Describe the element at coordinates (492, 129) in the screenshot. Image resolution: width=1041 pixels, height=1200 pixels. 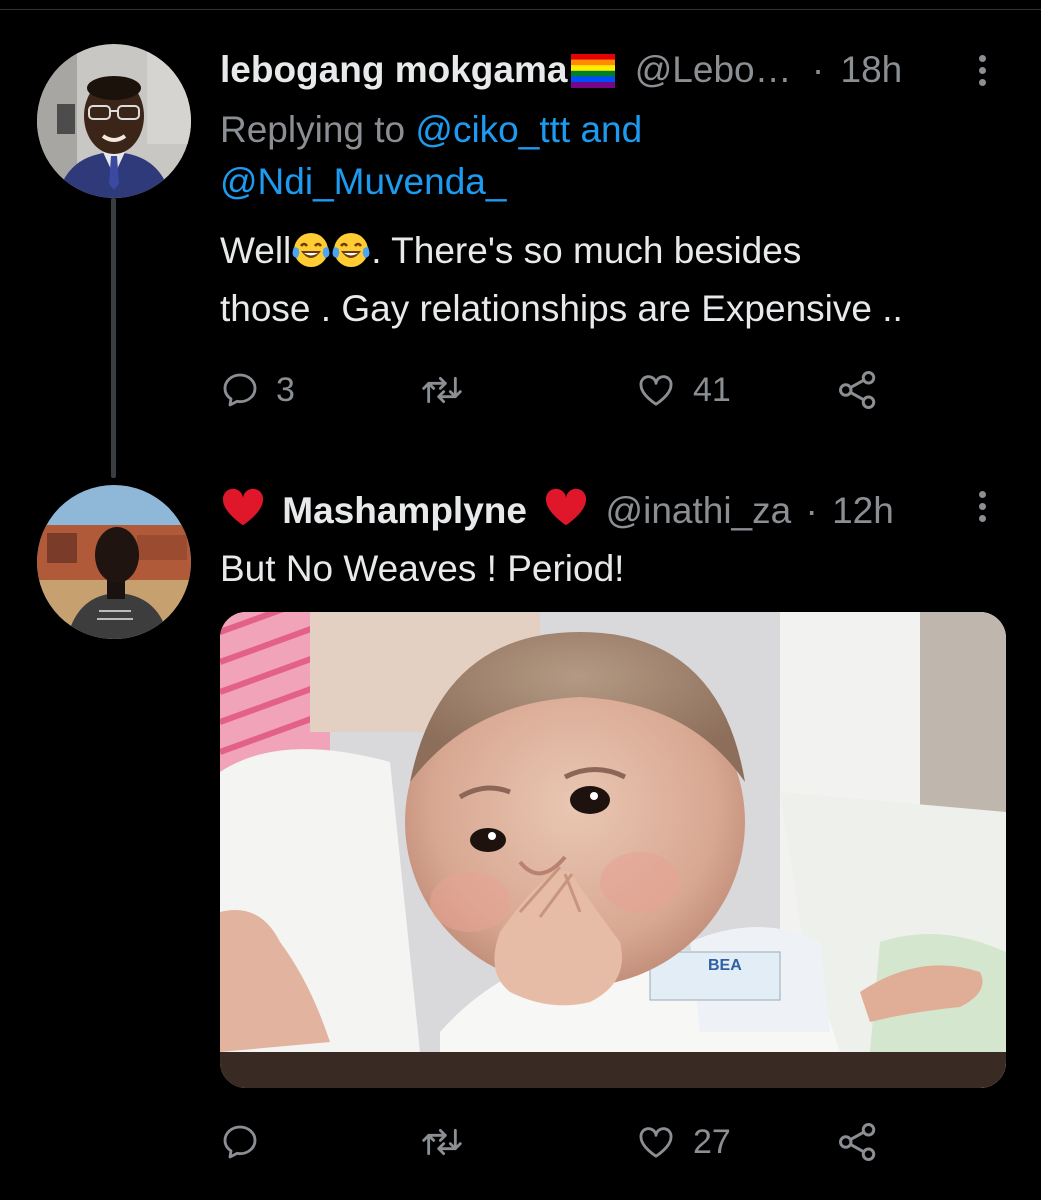
I see `reply-mention-link: @ciko_ttt` at that location.